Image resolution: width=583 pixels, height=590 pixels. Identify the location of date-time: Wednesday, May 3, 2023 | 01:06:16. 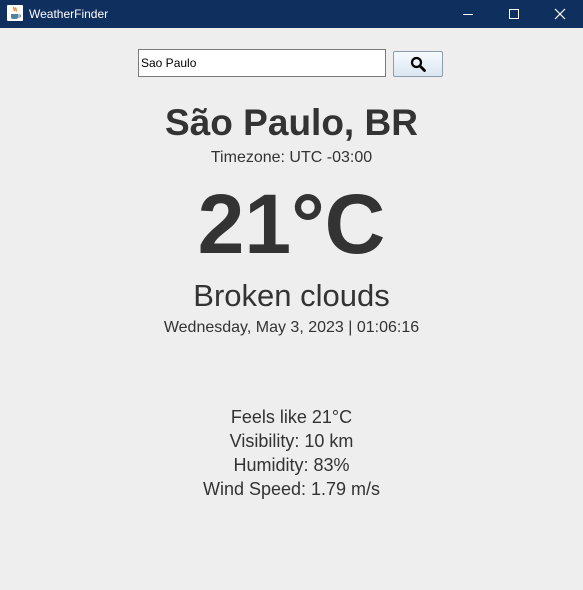
(291, 327).